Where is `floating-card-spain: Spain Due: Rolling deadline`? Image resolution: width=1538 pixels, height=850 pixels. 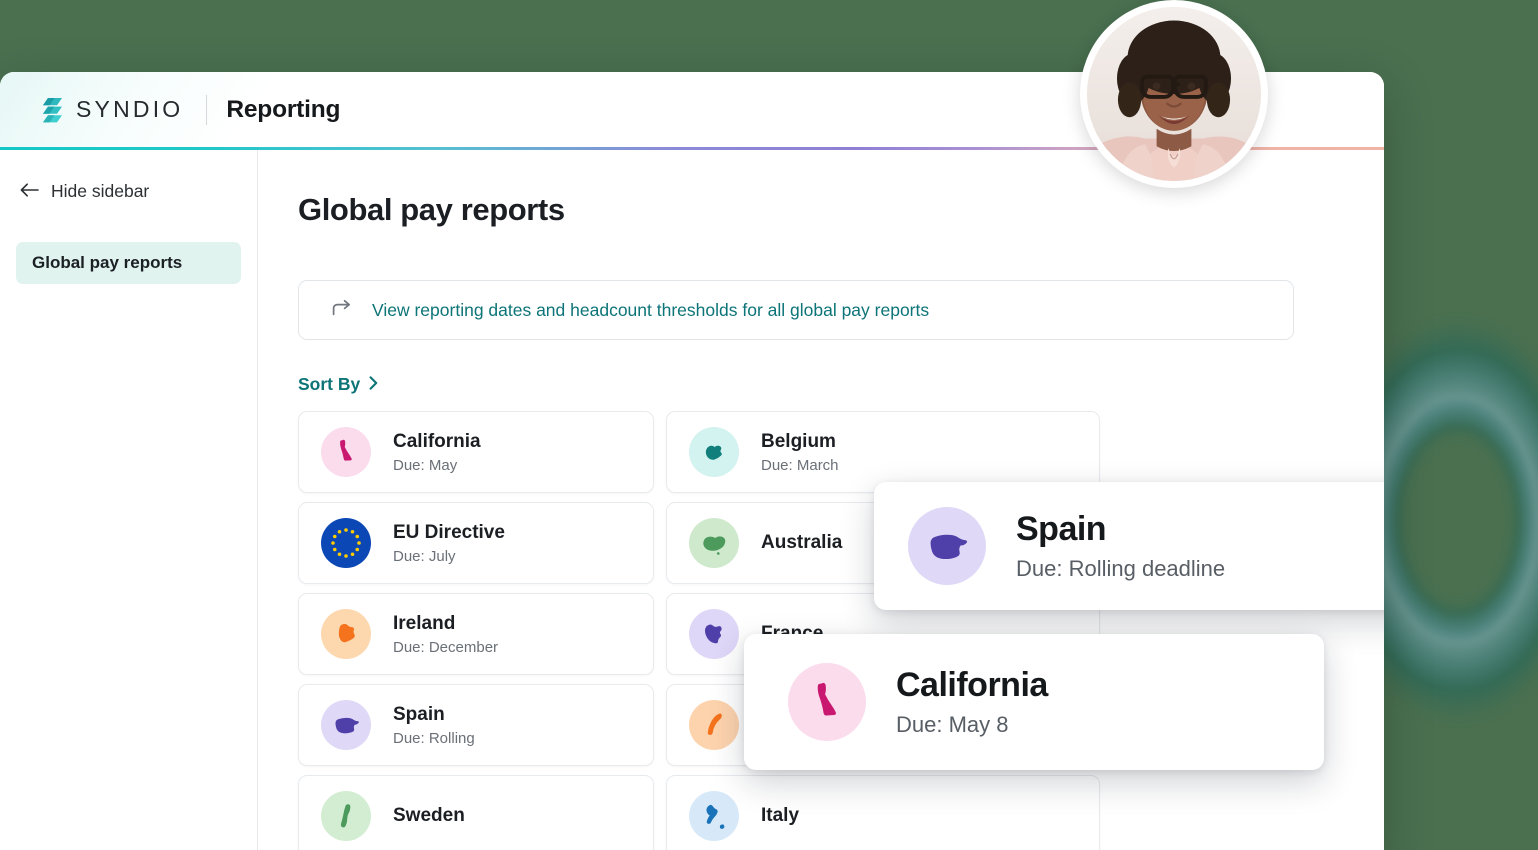 floating-card-spain: Spain Due: Rolling deadline is located at coordinates (1129, 546).